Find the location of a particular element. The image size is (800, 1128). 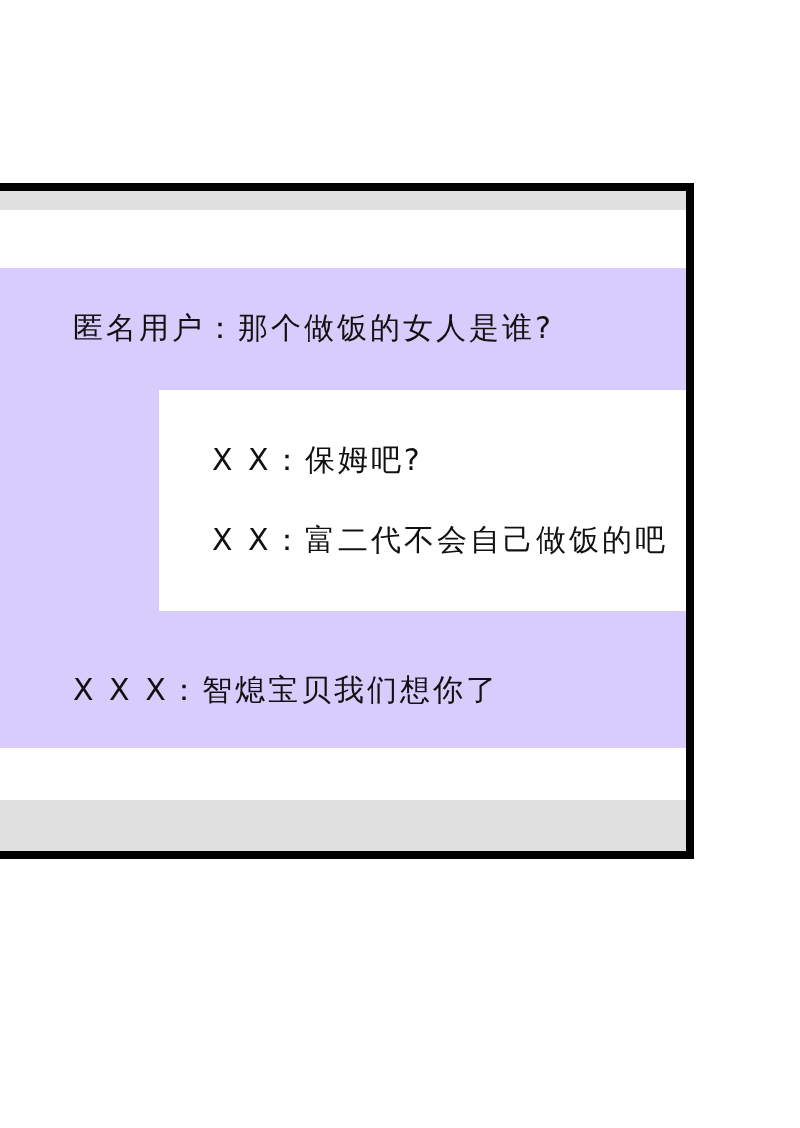

comment-text: X X X：智熄宝贝我们想你了 is located at coordinates (286, 690).